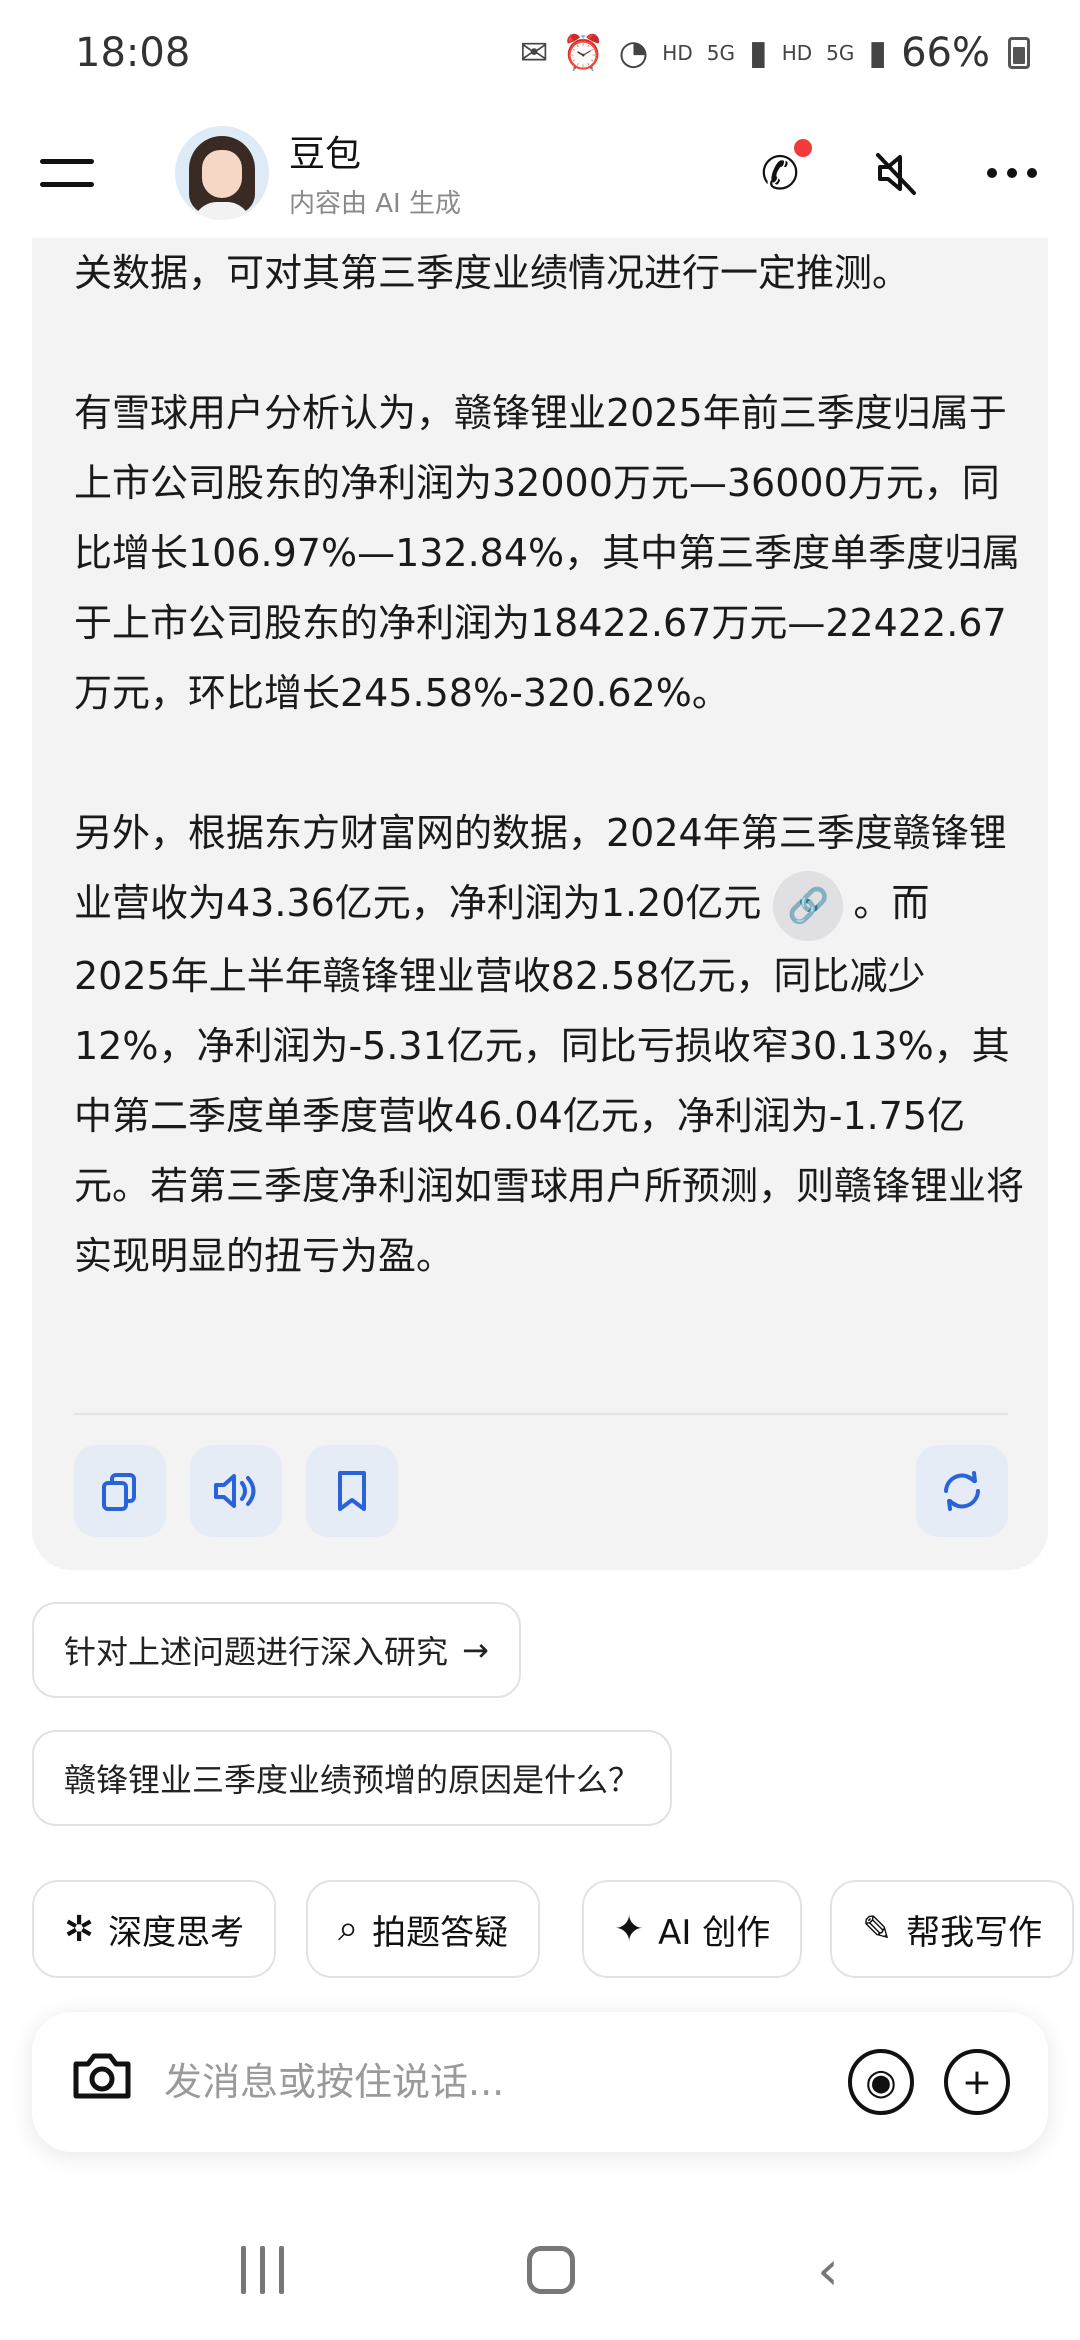 The image size is (1080, 2340). I want to click on alarm-icon: ⏰, so click(583, 52).